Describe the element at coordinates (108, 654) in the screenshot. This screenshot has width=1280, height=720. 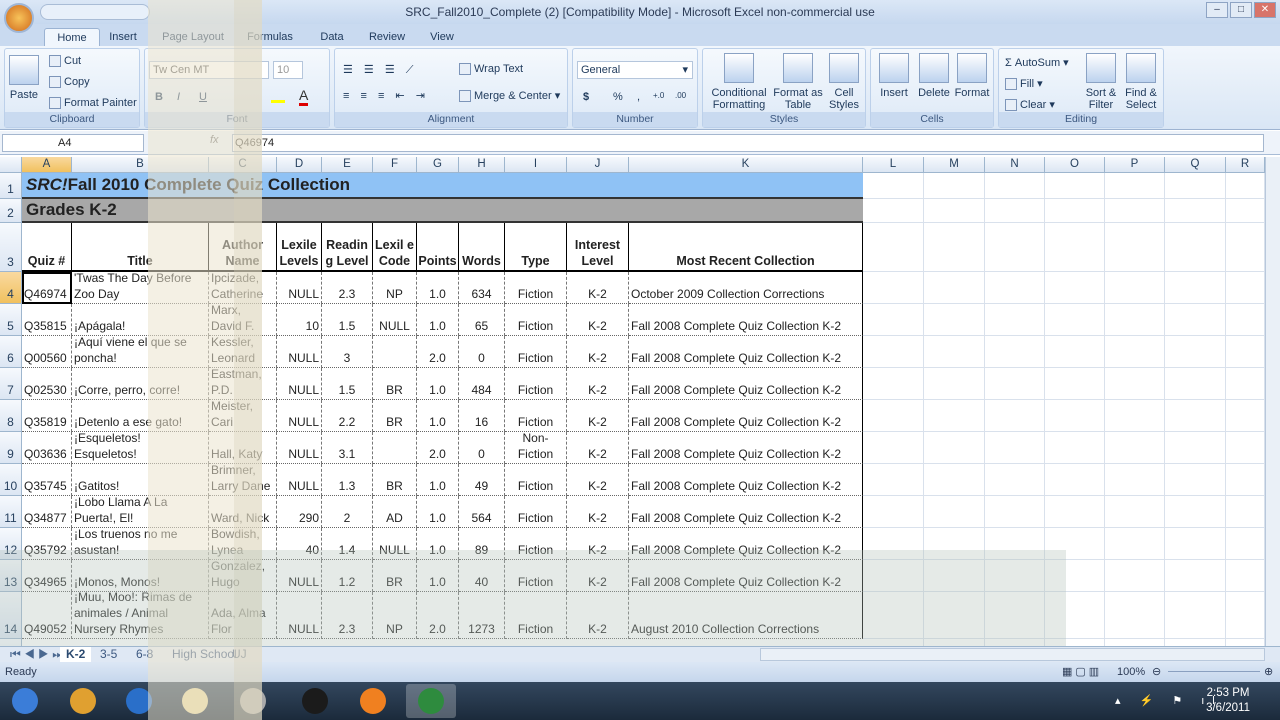
I see `sheet-tab-3-5: 3-5` at that location.